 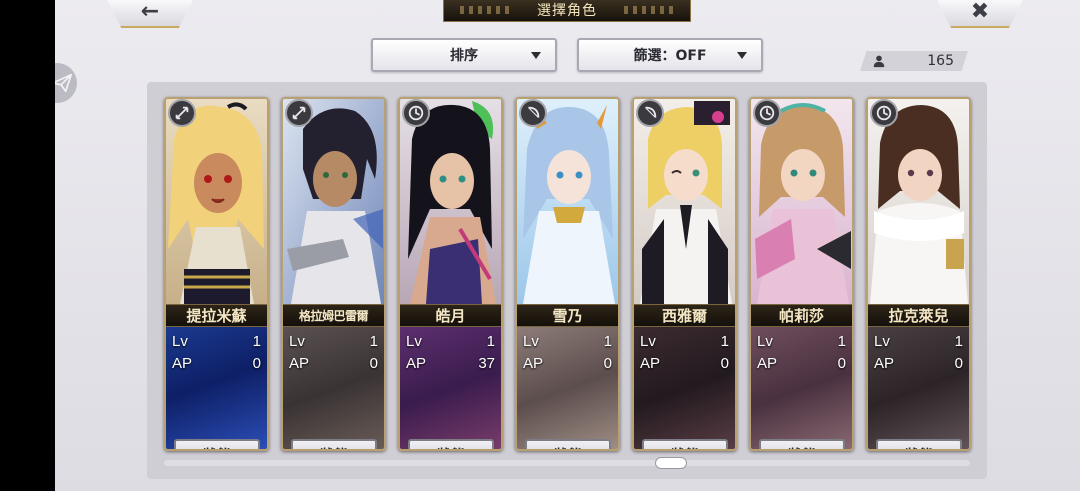 I want to click on character-card: 雪乃 Lv 1 AP 0 狀態, so click(x=567, y=274).